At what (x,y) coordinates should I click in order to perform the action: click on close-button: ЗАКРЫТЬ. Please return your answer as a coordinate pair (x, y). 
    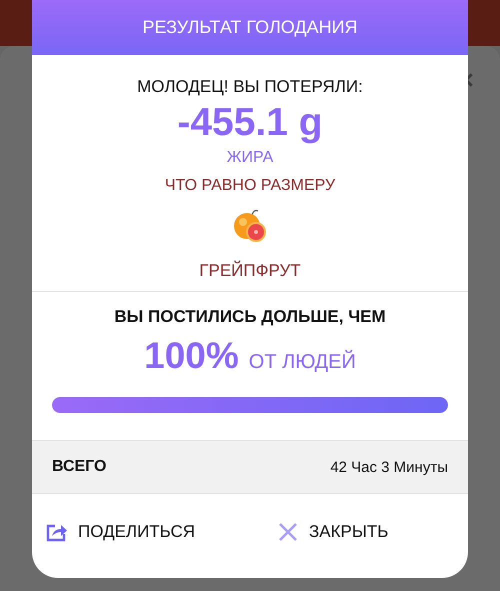
    Looking at the image, I should click on (352, 532).